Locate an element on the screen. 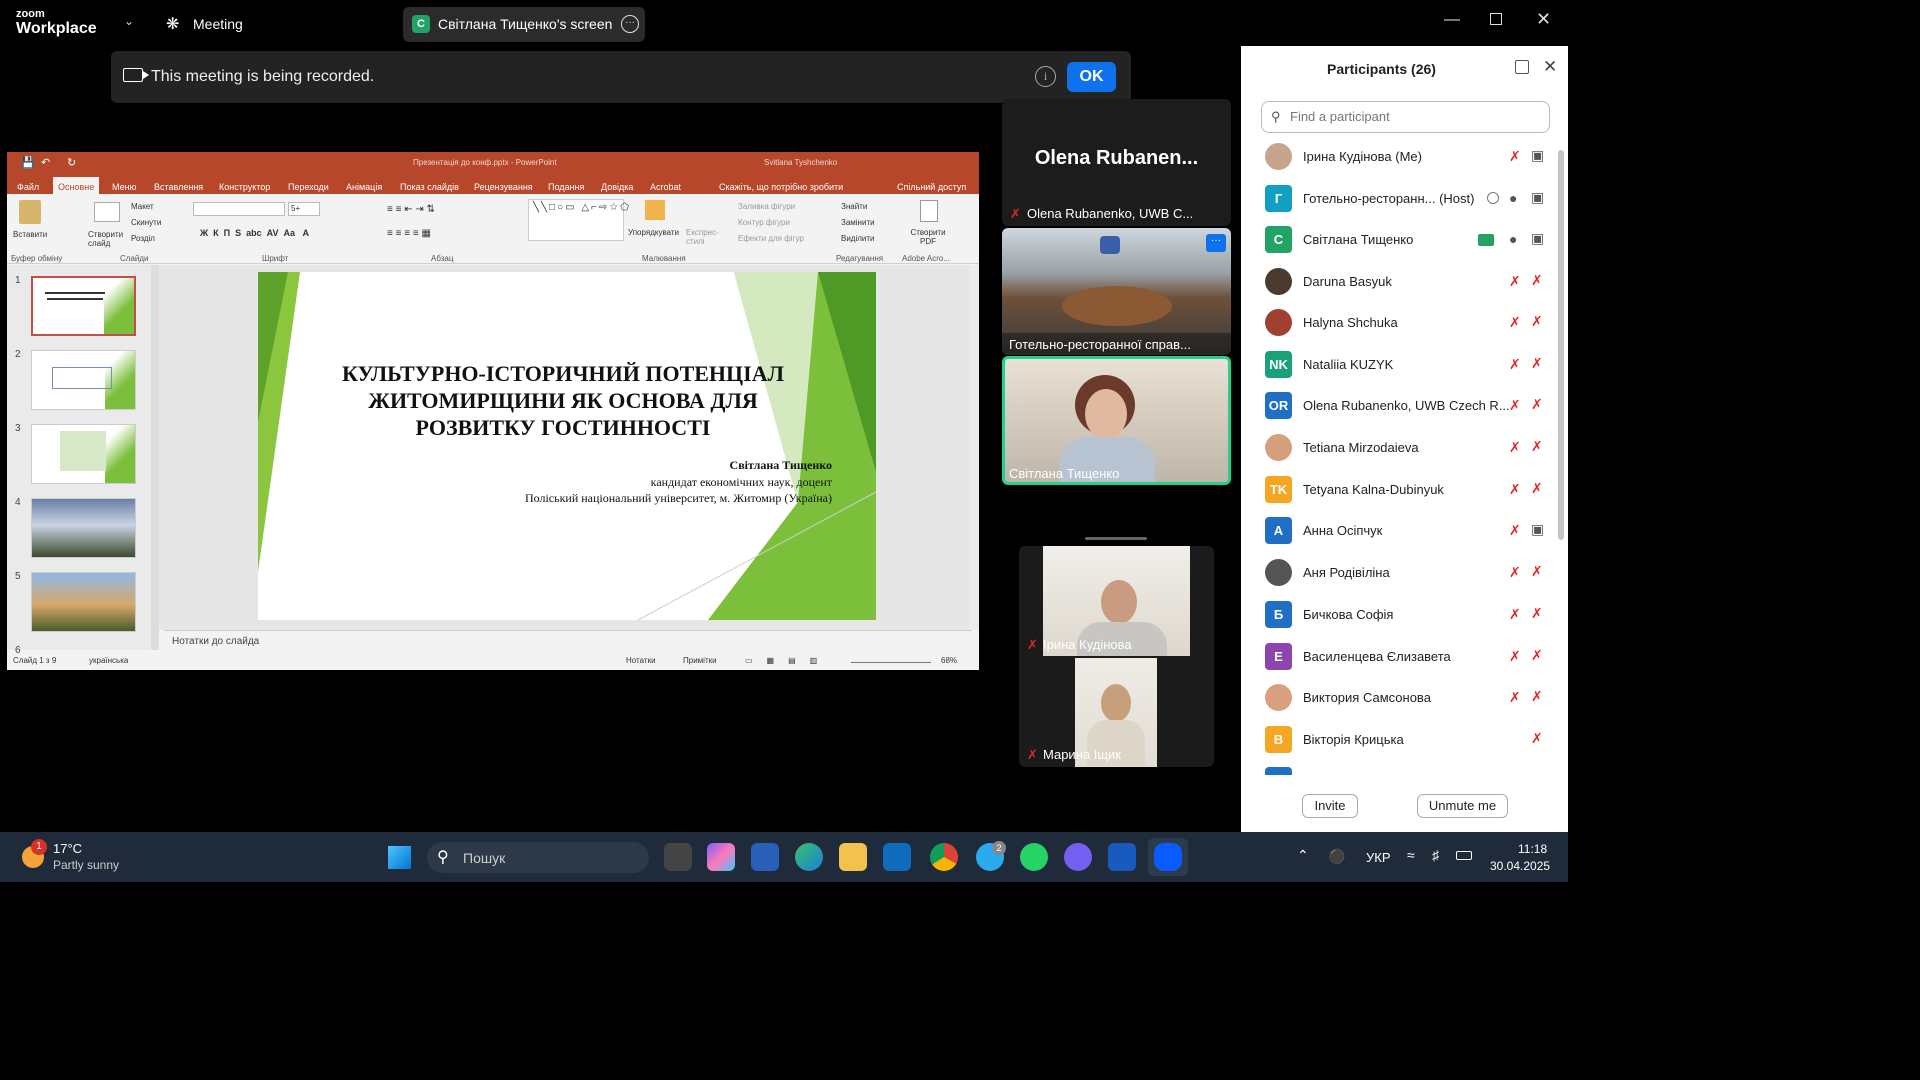  new-slide-icon is located at coordinates (107, 212).